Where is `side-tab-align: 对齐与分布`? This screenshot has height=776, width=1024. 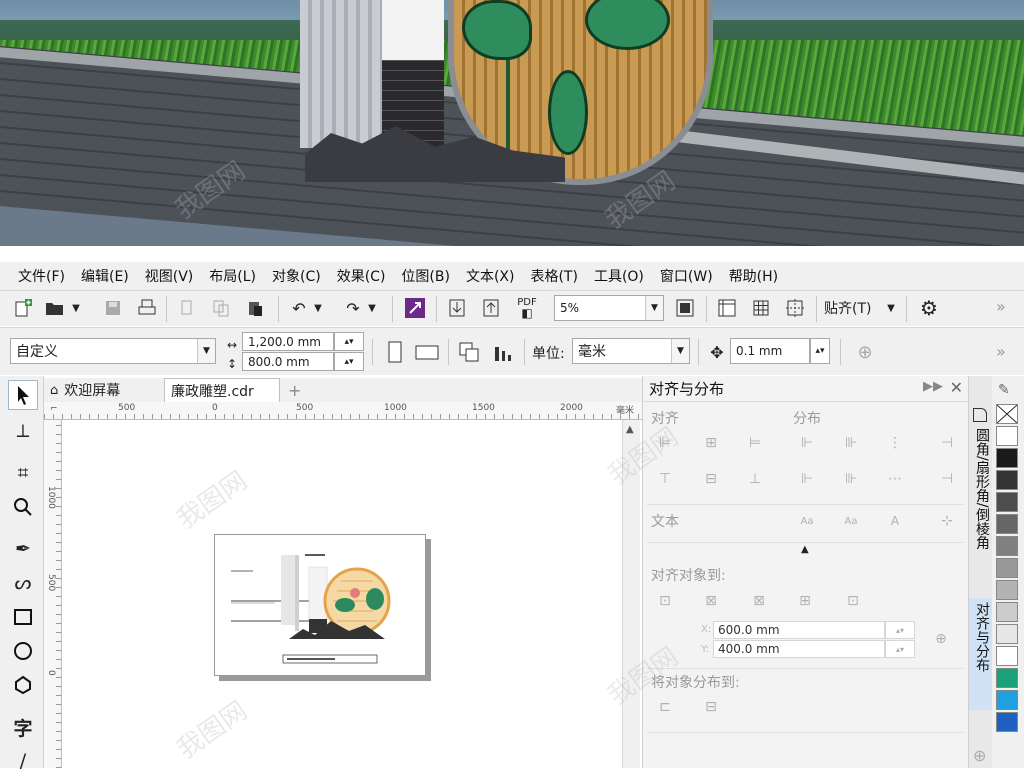 side-tab-align: 对齐与分布 is located at coordinates (982, 637).